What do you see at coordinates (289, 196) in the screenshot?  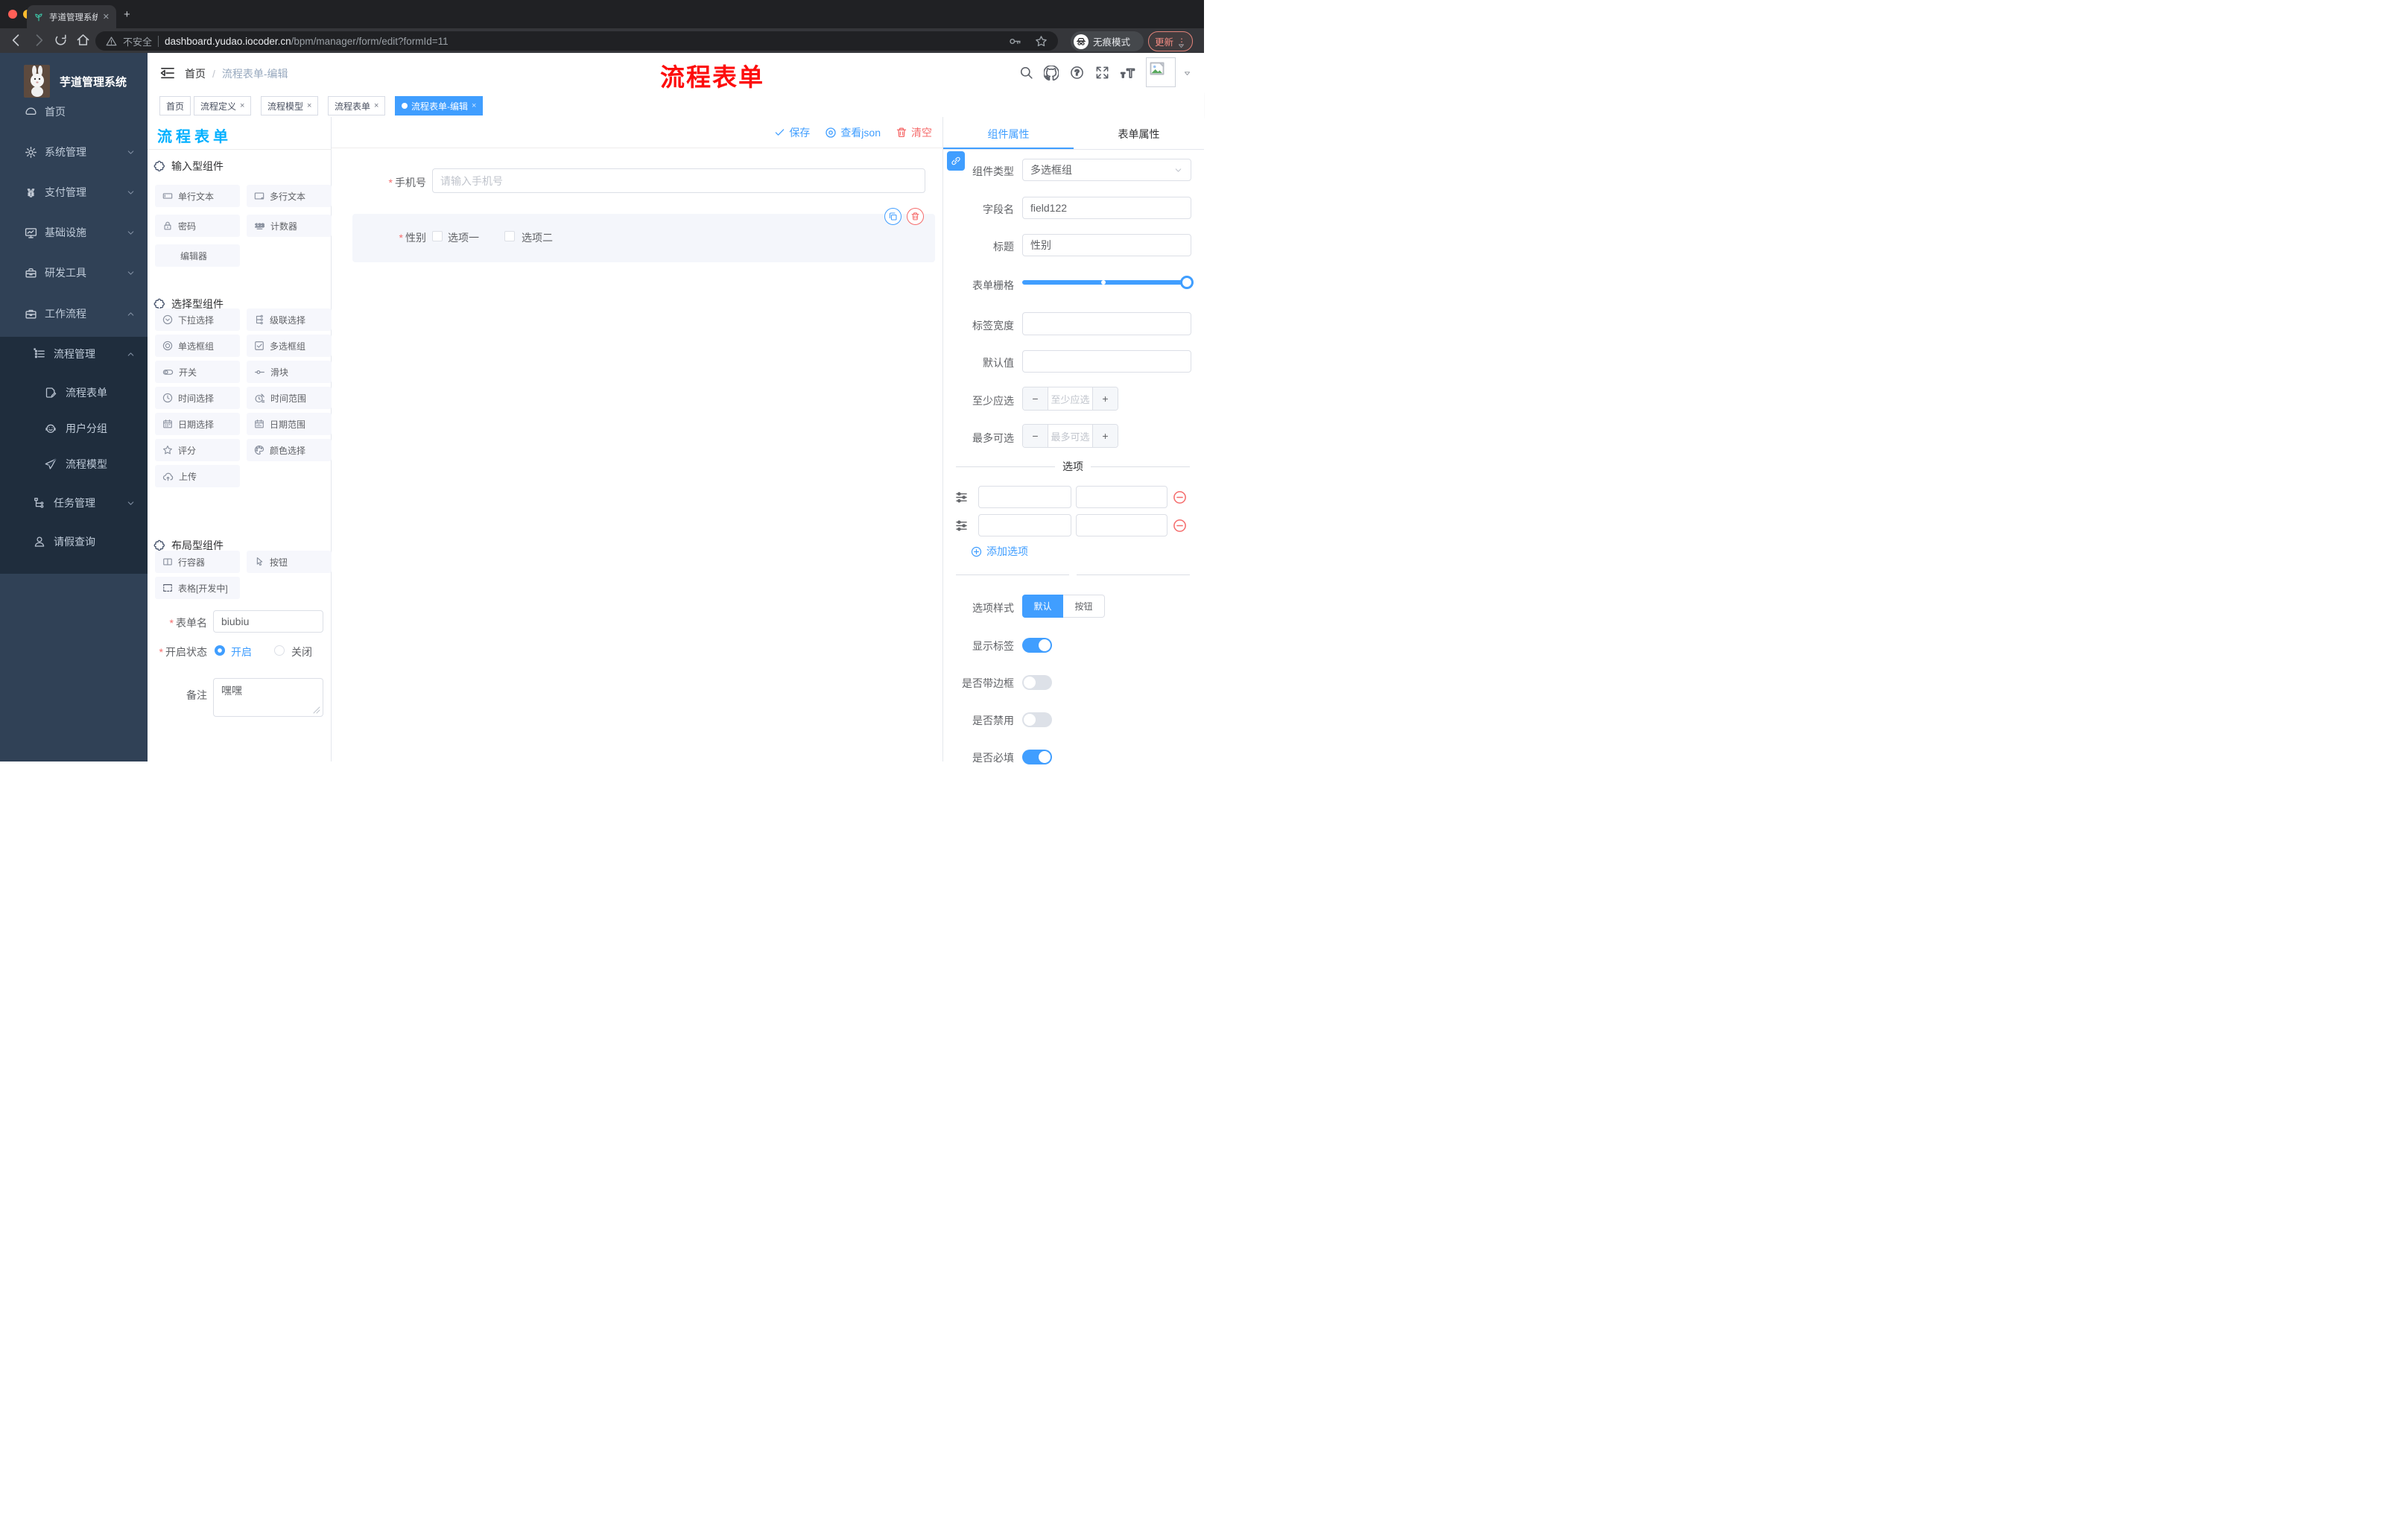 I see `palette-item-multi-text: 多行文本` at bounding box center [289, 196].